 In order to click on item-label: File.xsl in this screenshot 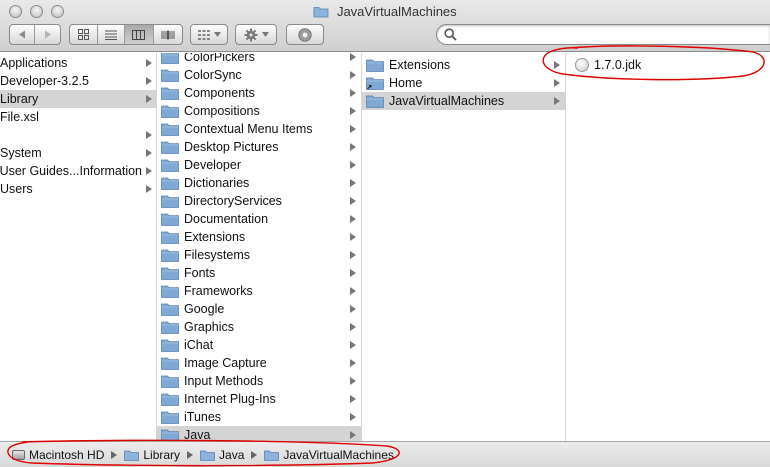, I will do `click(19, 117)`.